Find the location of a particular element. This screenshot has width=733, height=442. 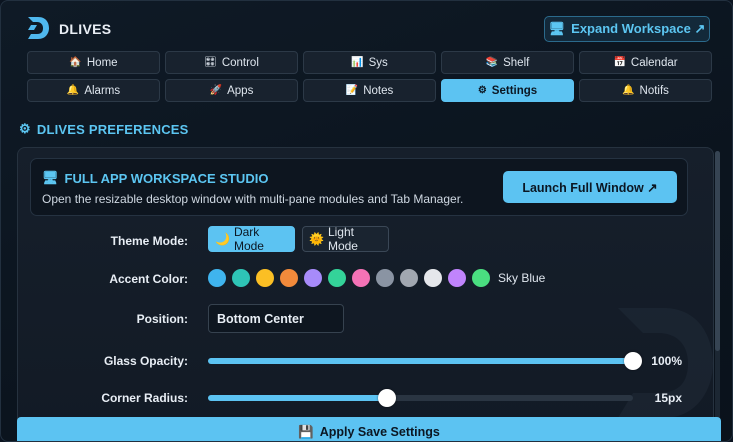

tab-label: Sys is located at coordinates (378, 62).